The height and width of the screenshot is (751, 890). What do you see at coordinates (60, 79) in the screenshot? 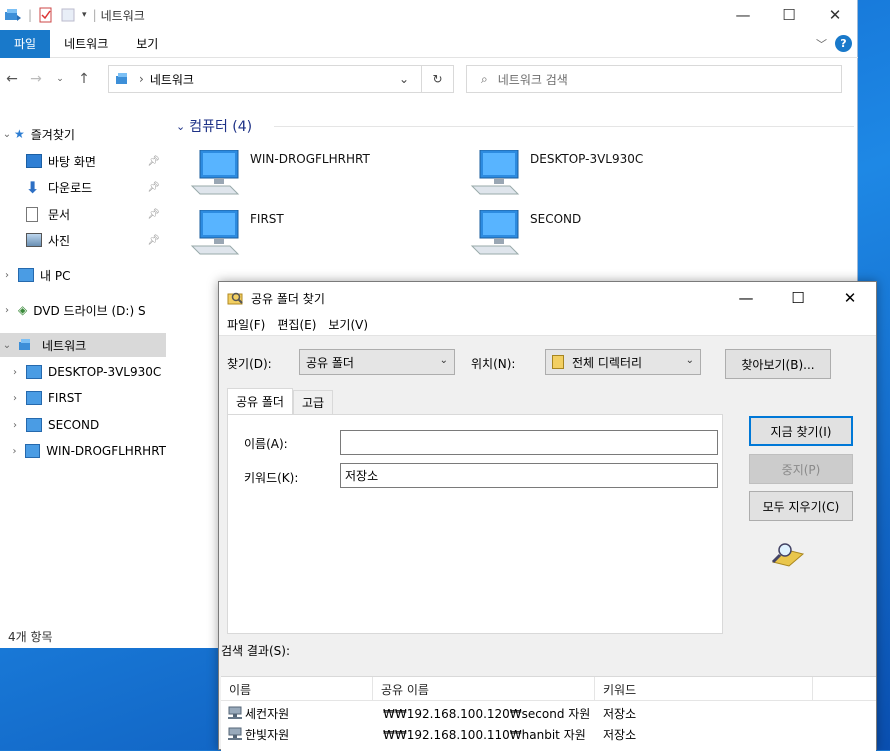
I see `recent-locations-icon: ⌄` at bounding box center [60, 79].